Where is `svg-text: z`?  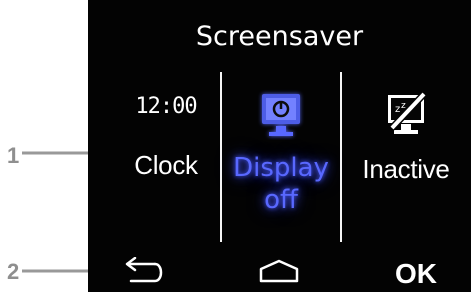 svg-text: z is located at coordinates (397, 109).